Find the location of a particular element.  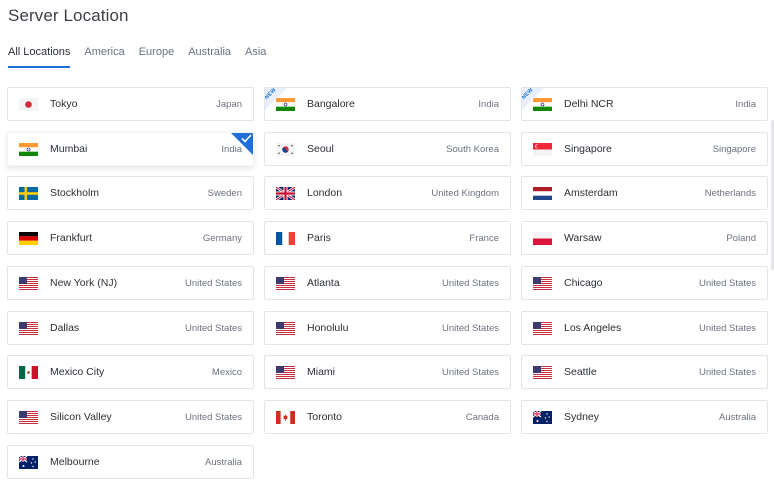

city-name: London is located at coordinates (325, 193).